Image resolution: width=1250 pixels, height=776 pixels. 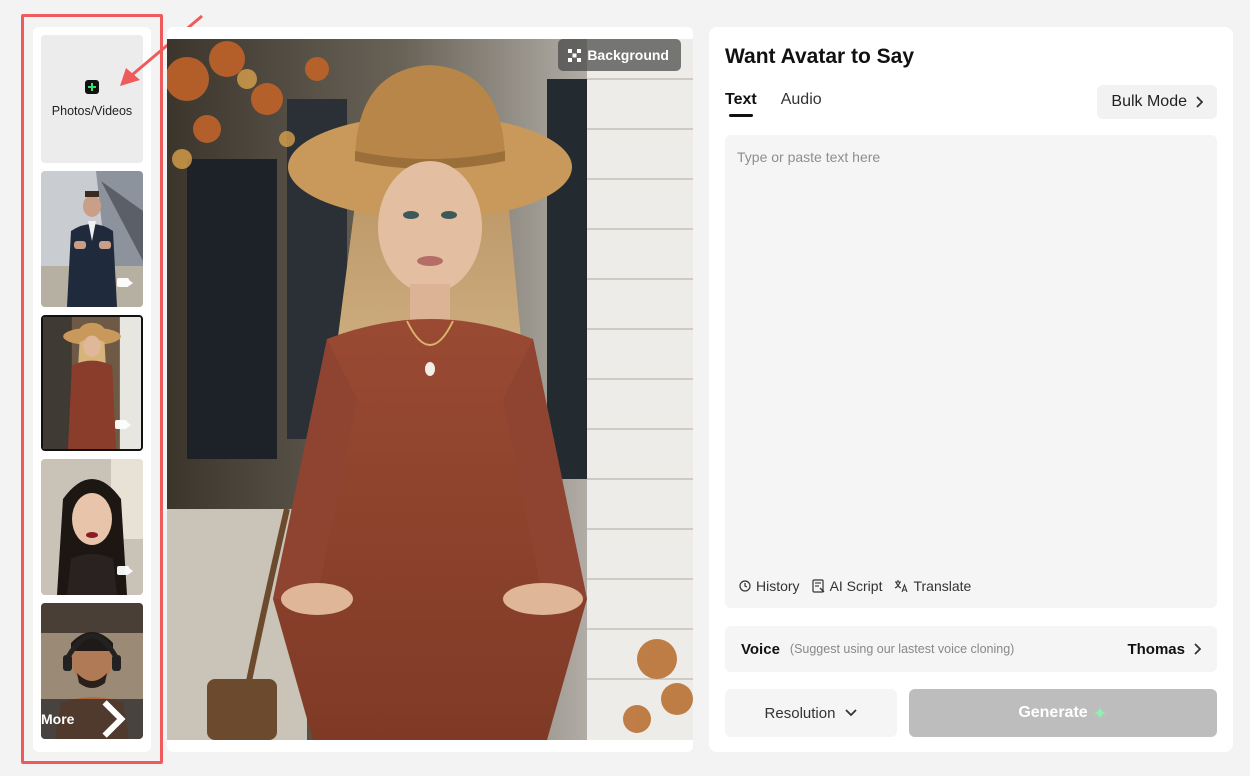 What do you see at coordinates (773, 104) in the screenshot?
I see `input-mode-tabs: Text Audio` at bounding box center [773, 104].